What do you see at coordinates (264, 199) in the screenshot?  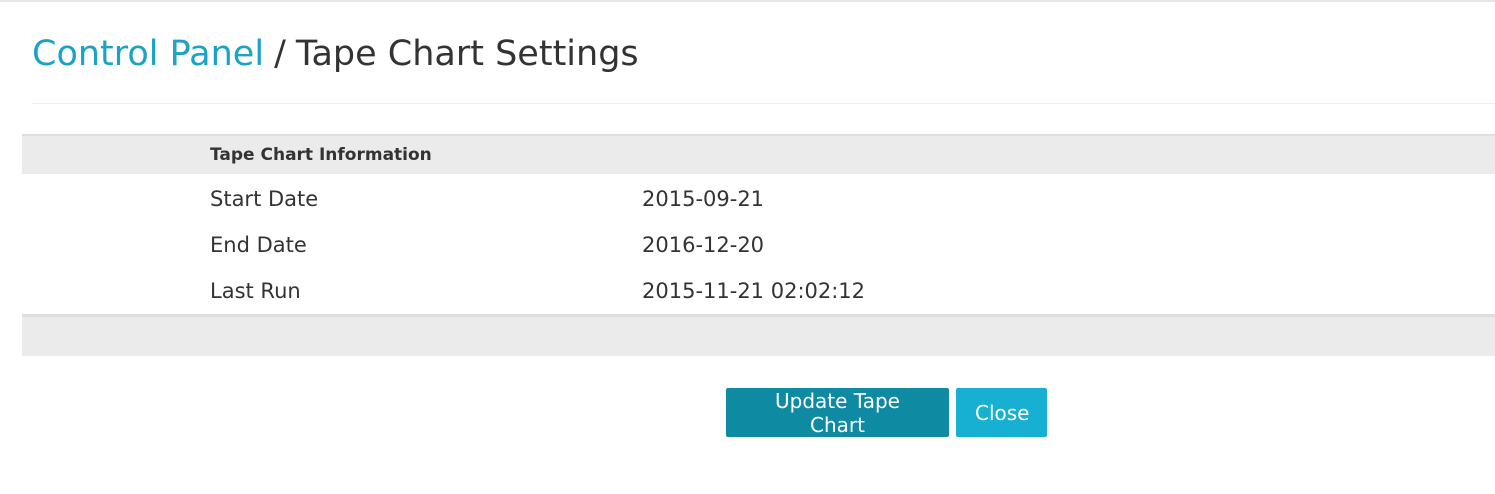 I see `start-date-label: Start Date` at bounding box center [264, 199].